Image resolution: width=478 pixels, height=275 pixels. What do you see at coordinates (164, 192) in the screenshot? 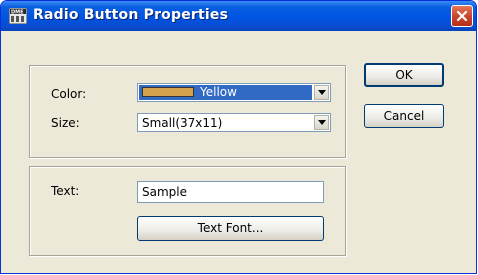
I see `text-input-value: Sample` at bounding box center [164, 192].